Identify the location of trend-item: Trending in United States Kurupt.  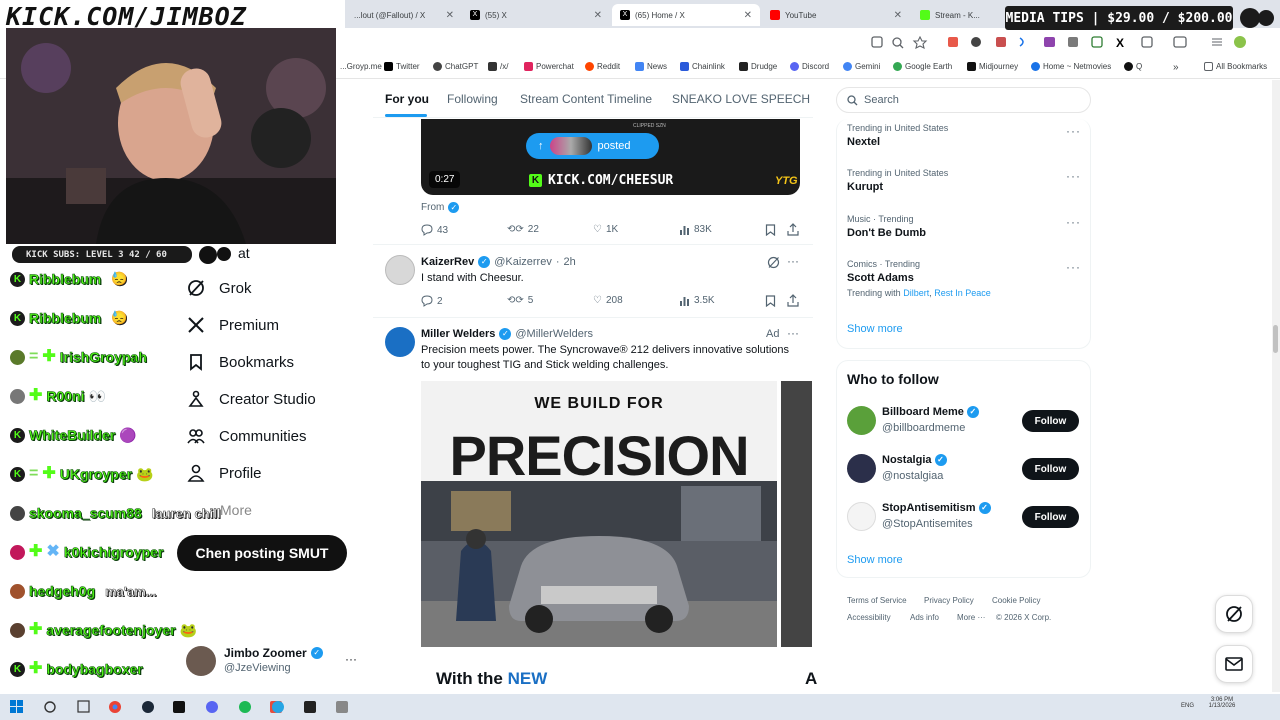
(897, 180).